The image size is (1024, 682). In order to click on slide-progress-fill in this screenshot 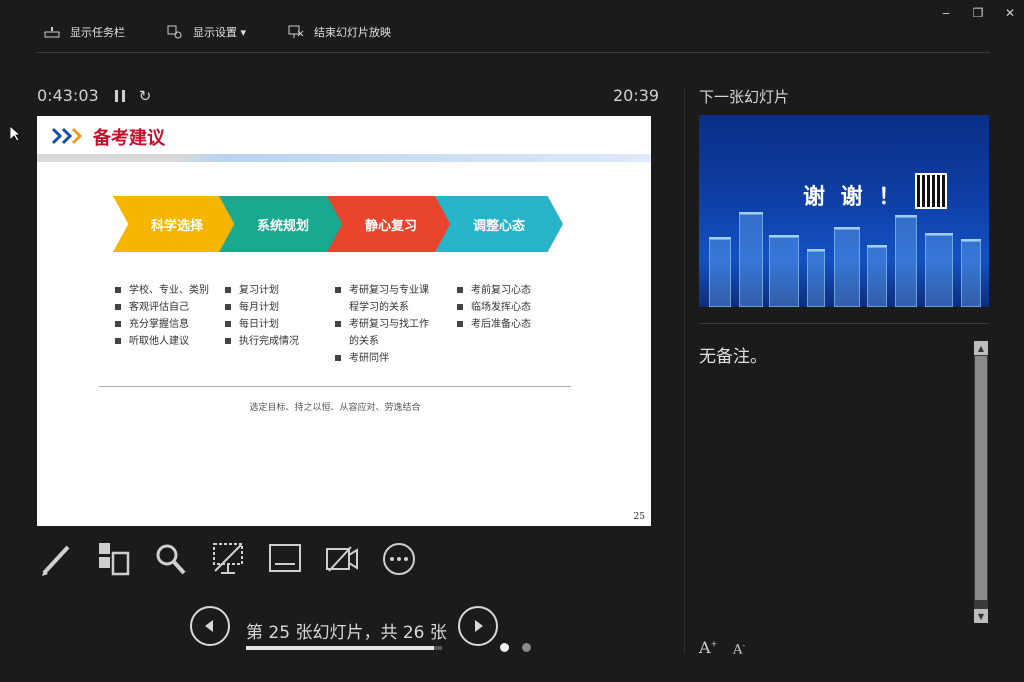, I will do `click(340, 648)`.